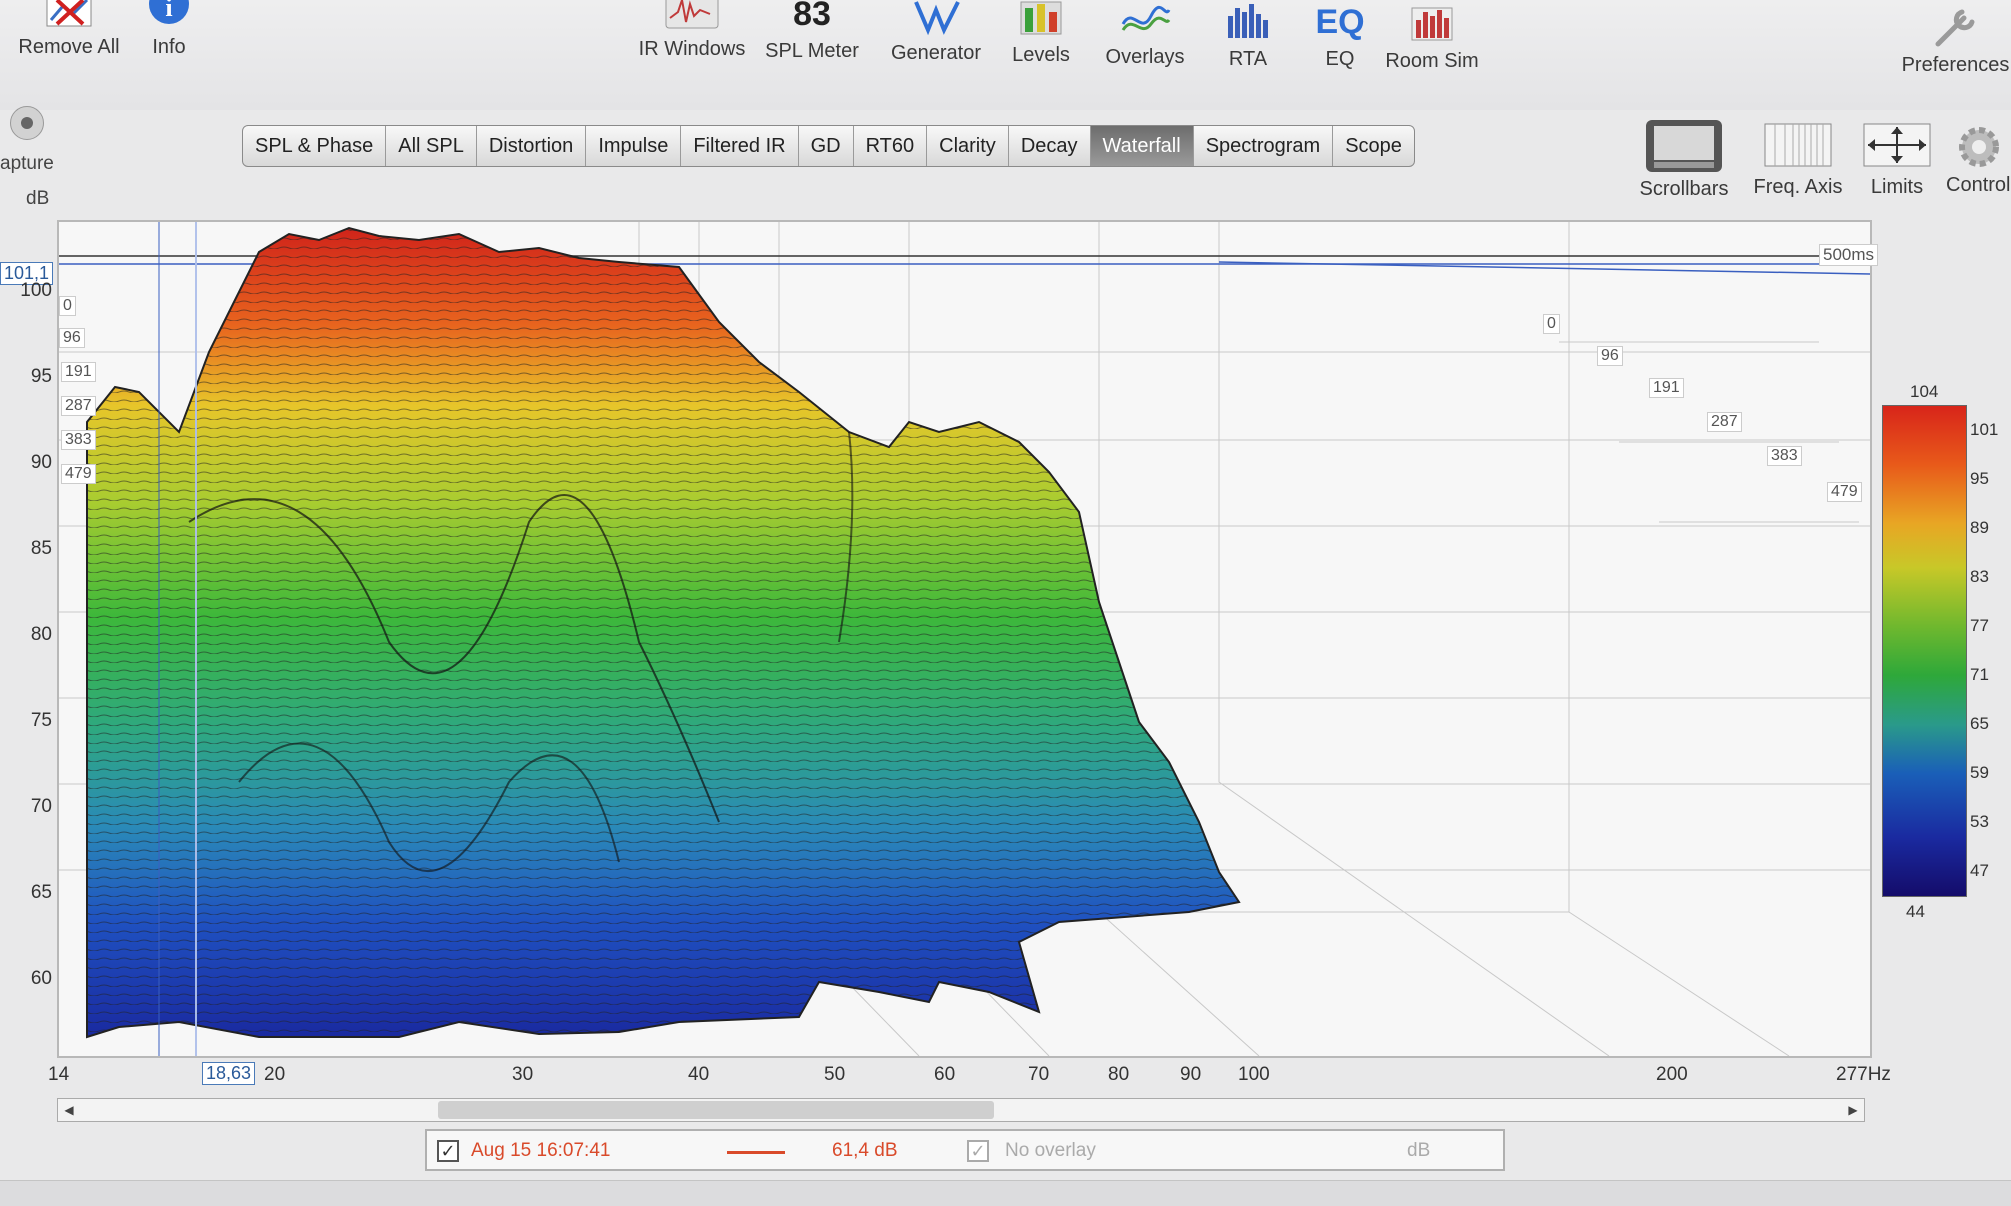 Image resolution: width=2011 pixels, height=1206 pixels. What do you see at coordinates (38, 198) in the screenshot?
I see `db-unit-label: dB` at bounding box center [38, 198].